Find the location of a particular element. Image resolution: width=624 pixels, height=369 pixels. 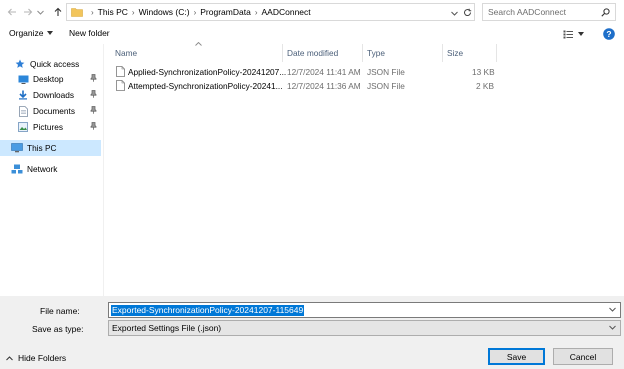

save-as-type-select: Exported Settings File (.json) is located at coordinates (364, 328).